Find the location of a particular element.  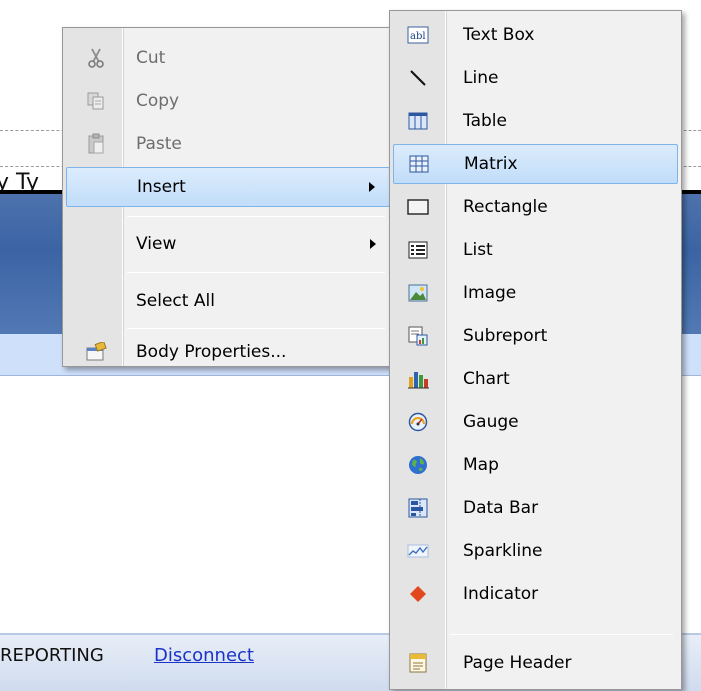

menu-item-label: Copy is located at coordinates (158, 101).